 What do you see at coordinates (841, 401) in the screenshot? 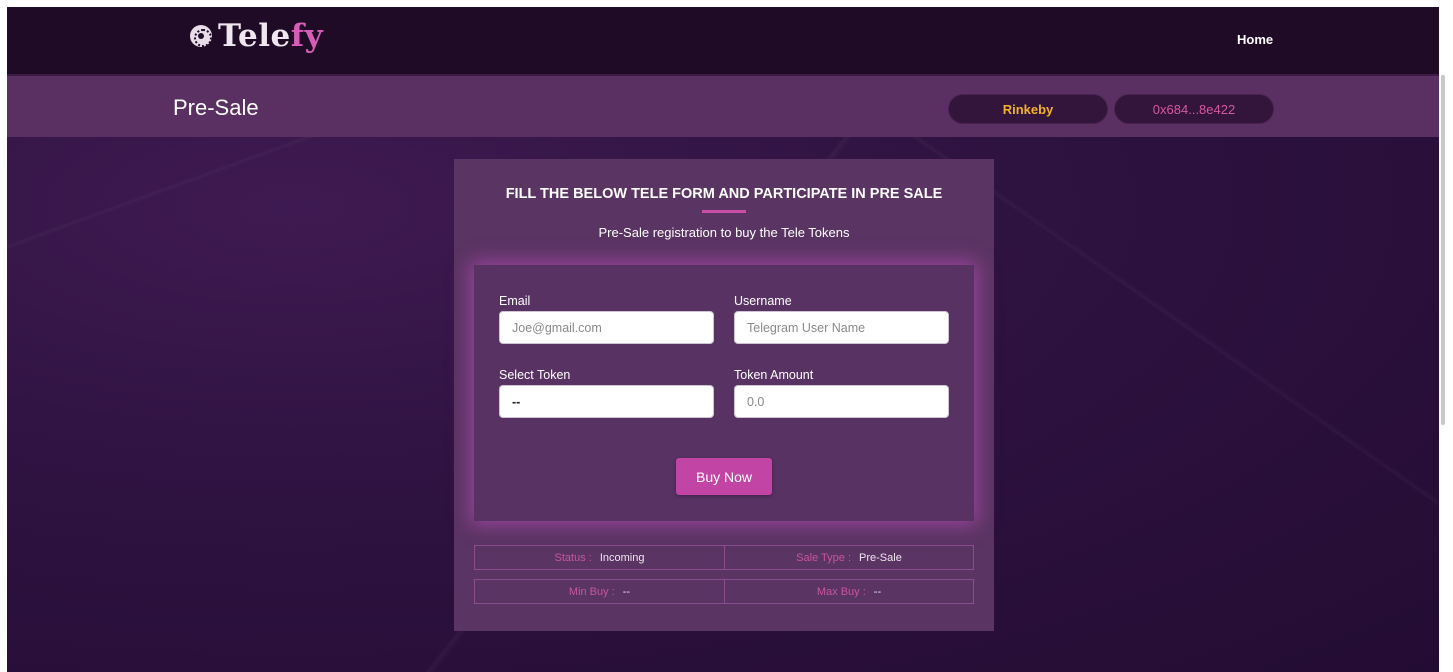
I see `token-amount-input` at bounding box center [841, 401].